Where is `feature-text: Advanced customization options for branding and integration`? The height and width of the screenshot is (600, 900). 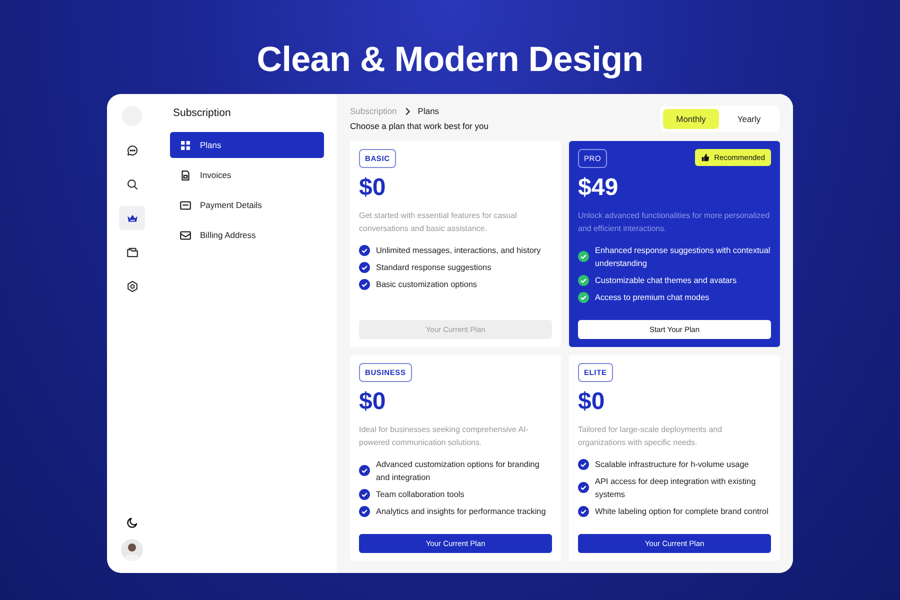 feature-text: Advanced customization options for branding and integration is located at coordinates (458, 471).